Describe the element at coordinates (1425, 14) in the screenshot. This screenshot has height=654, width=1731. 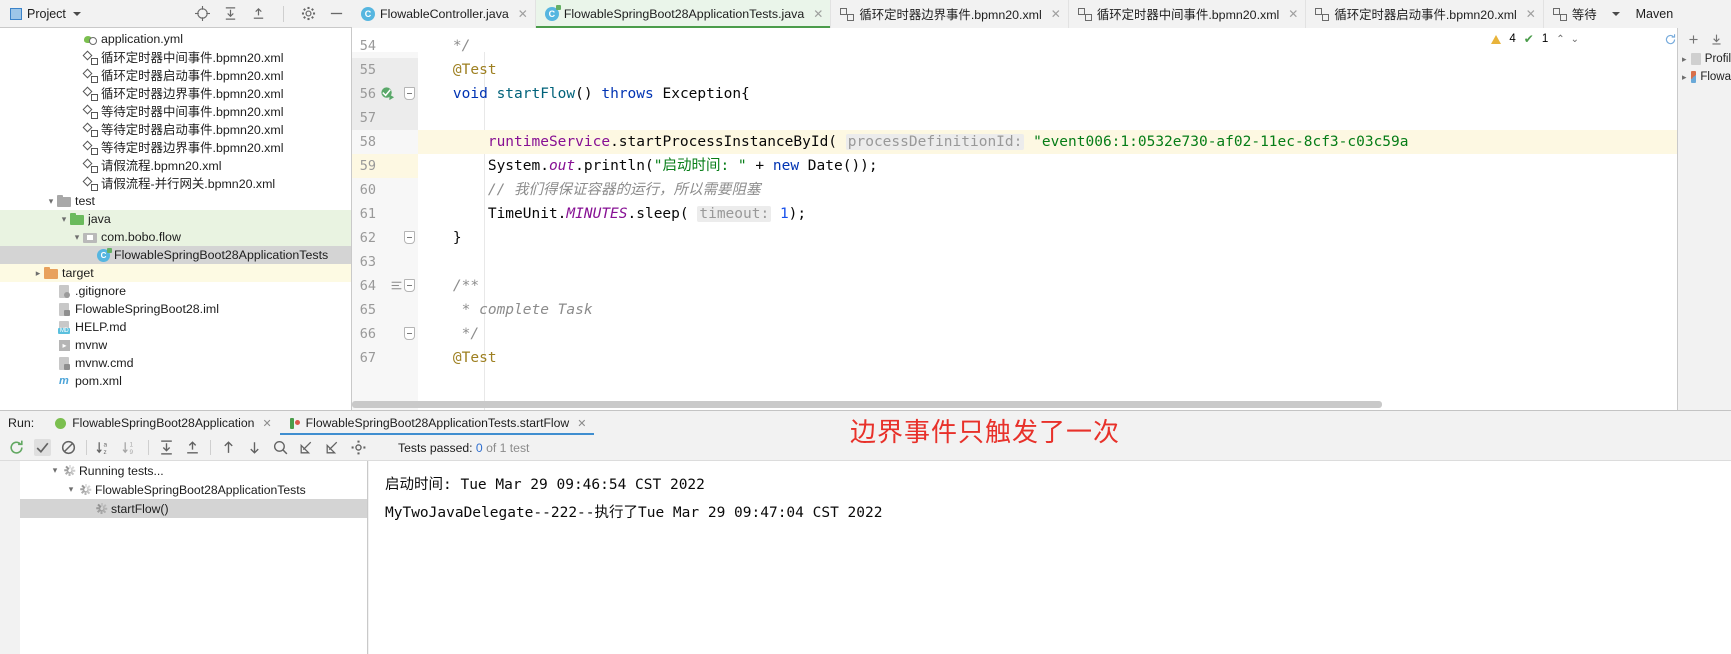
I see `editor-tab: 循环定时器启动事件.bpmn20.xml ✕` at that location.